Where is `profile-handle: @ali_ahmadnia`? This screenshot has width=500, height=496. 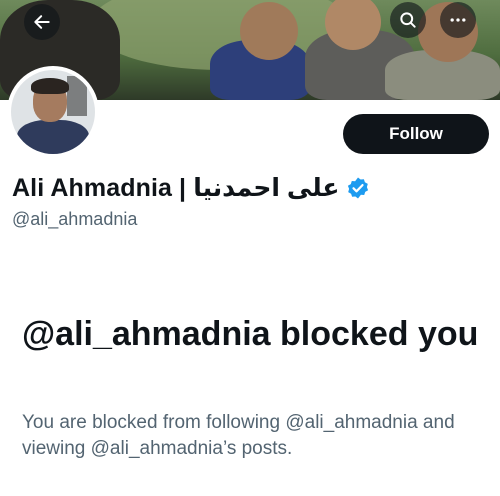
profile-handle: @ali_ahmadnia is located at coordinates (75, 219).